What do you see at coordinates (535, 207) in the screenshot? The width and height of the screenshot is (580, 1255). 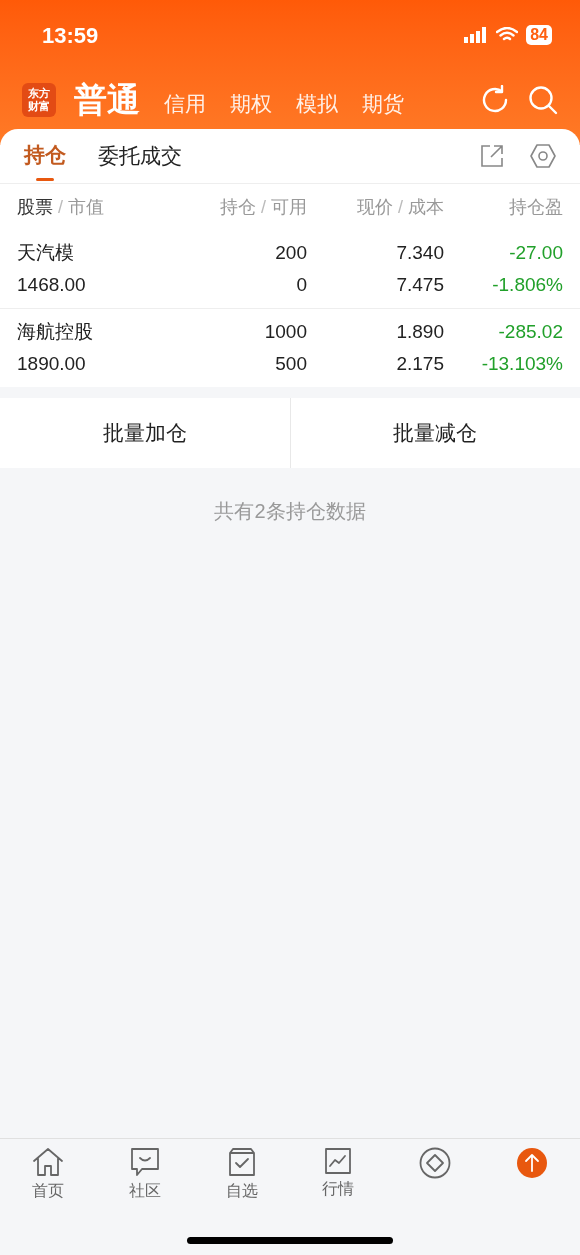 I see `column-header: 持仓盈` at bounding box center [535, 207].